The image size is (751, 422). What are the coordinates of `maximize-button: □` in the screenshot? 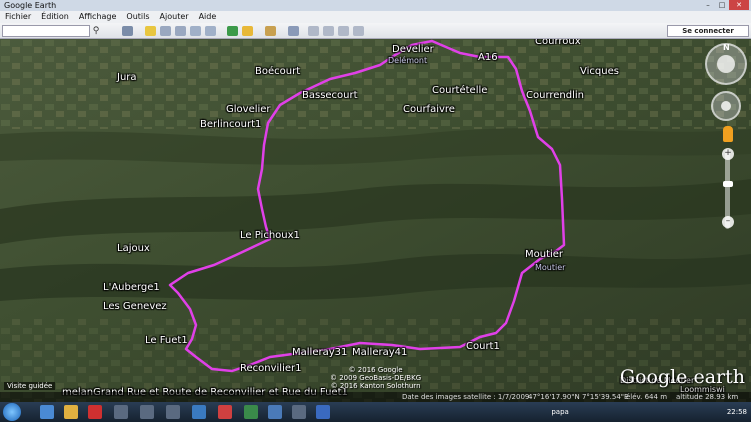 It's located at (722, 5).